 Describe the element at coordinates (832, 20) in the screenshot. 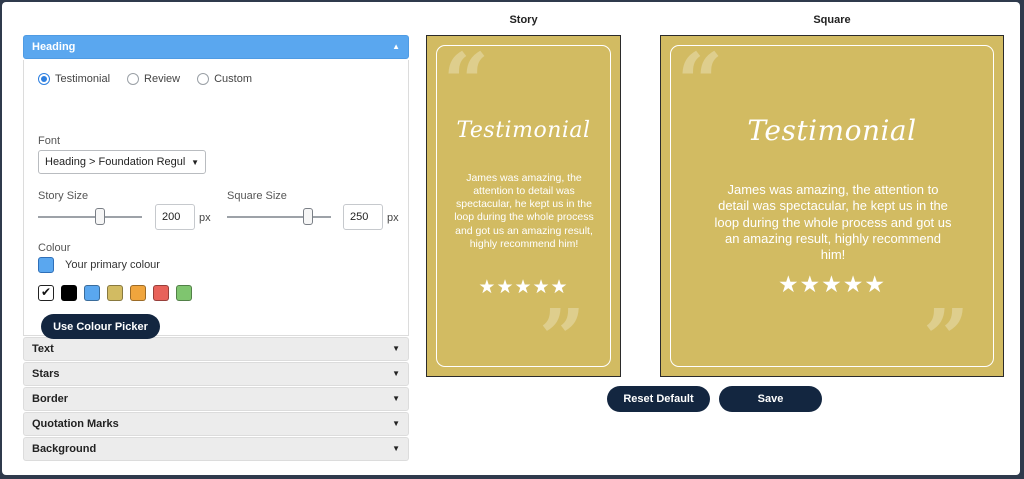

I see `square-preview-title: Square` at that location.